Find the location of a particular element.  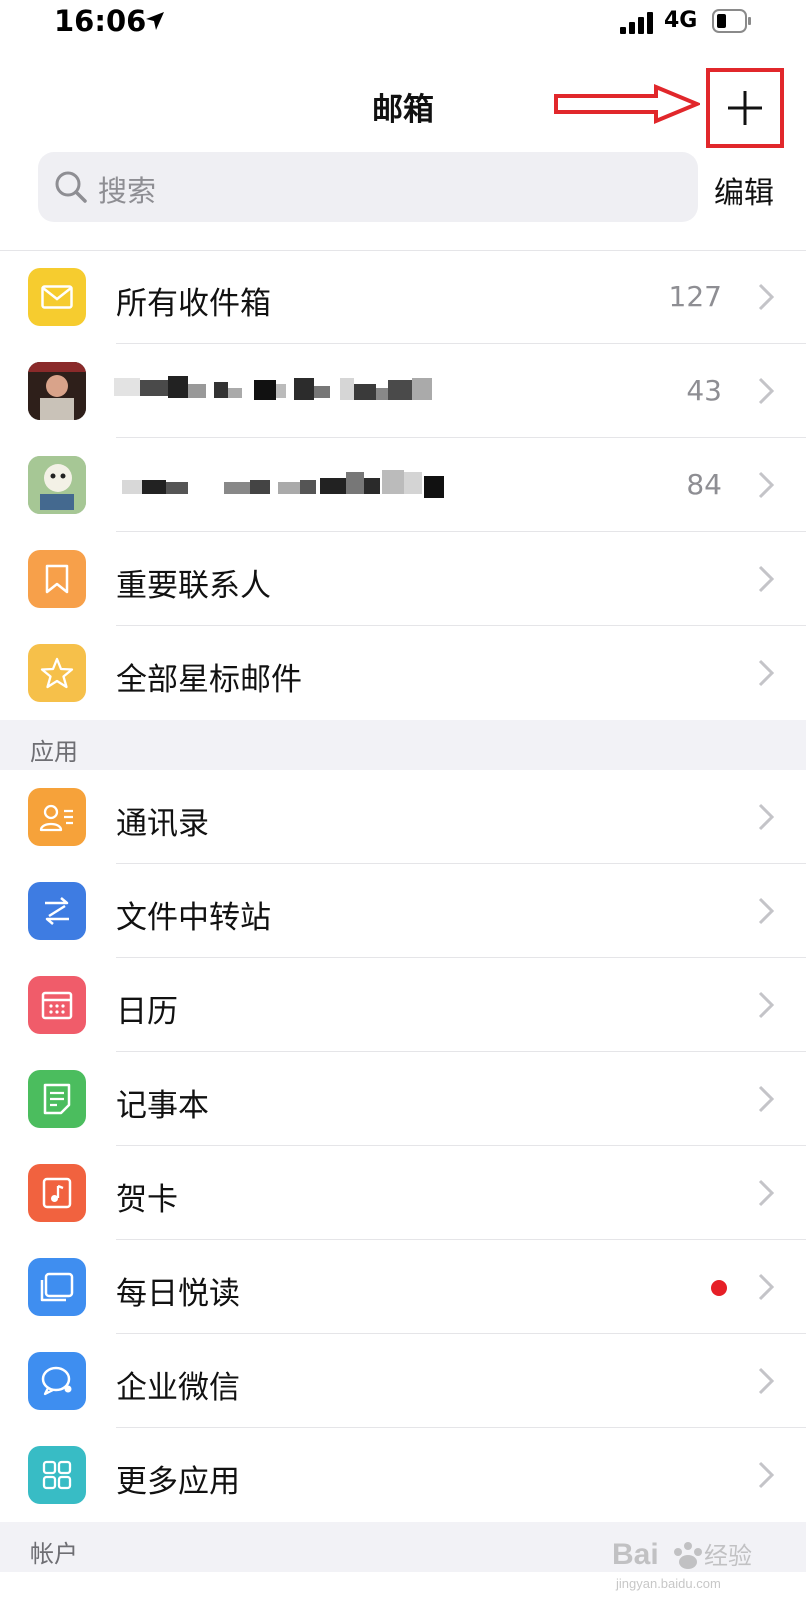

app-row-file-transfer: 文件中转站 is located at coordinates (403, 911).